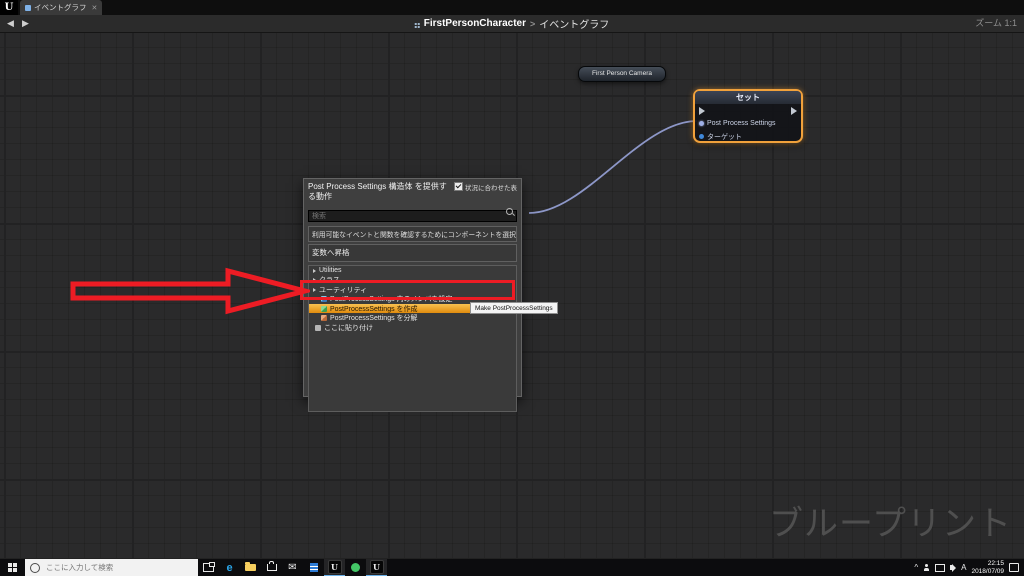 This screenshot has width=1024, height=576. Describe the element at coordinates (512, 567) in the screenshot. I see `windows-taskbar: e ✉ U U ^ A 22:15 2018/07/09` at that location.